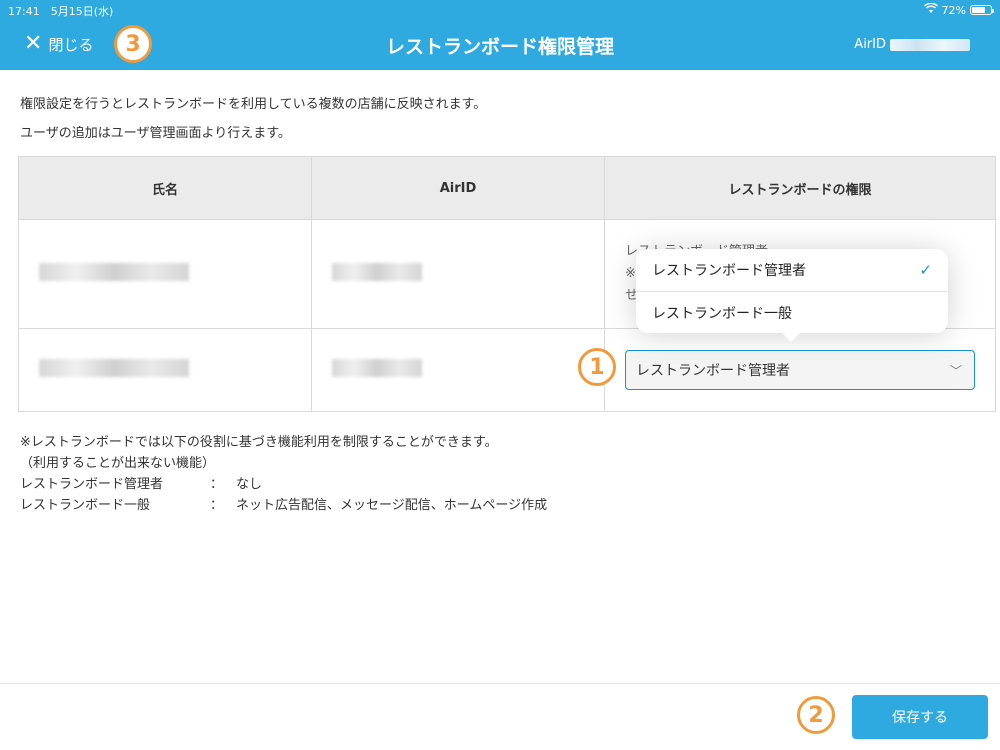  What do you see at coordinates (729, 271) in the screenshot?
I see `option-label: レストランボード管理者` at bounding box center [729, 271].